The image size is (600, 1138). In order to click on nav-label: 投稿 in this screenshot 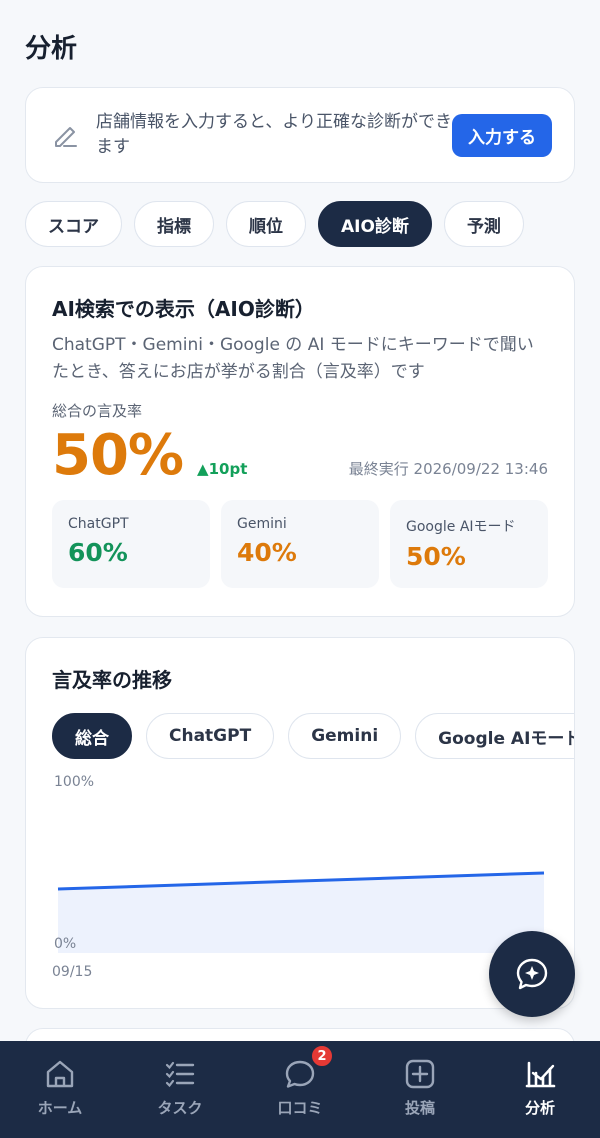, I will do `click(419, 1108)`.